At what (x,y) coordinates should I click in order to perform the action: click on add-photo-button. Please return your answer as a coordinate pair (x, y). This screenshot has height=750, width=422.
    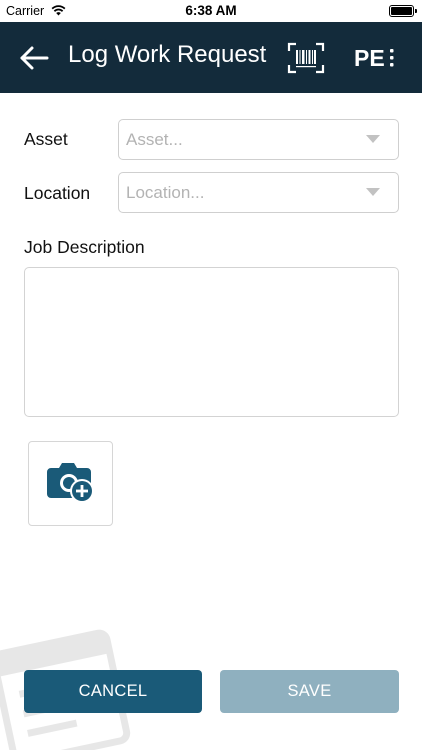
    Looking at the image, I should click on (70, 483).